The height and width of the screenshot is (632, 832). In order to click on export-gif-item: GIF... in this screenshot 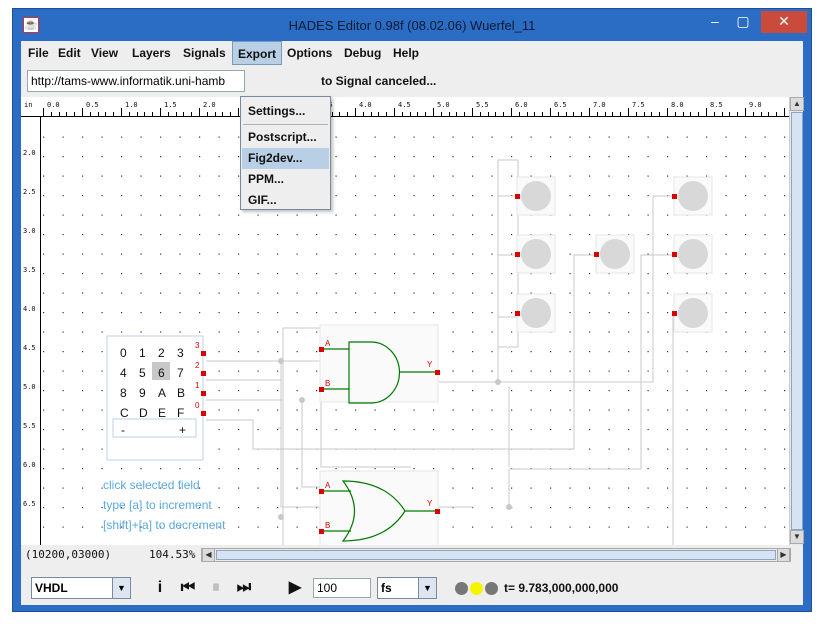, I will do `click(285, 200)`.